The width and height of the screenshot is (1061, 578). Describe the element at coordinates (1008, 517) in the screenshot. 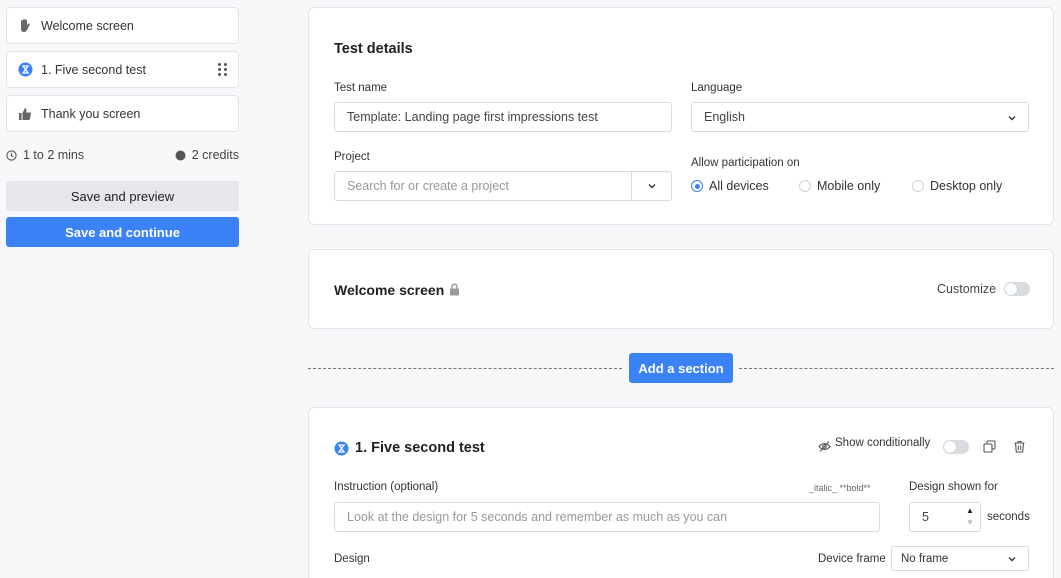

I see `seconds-label: seconds` at that location.